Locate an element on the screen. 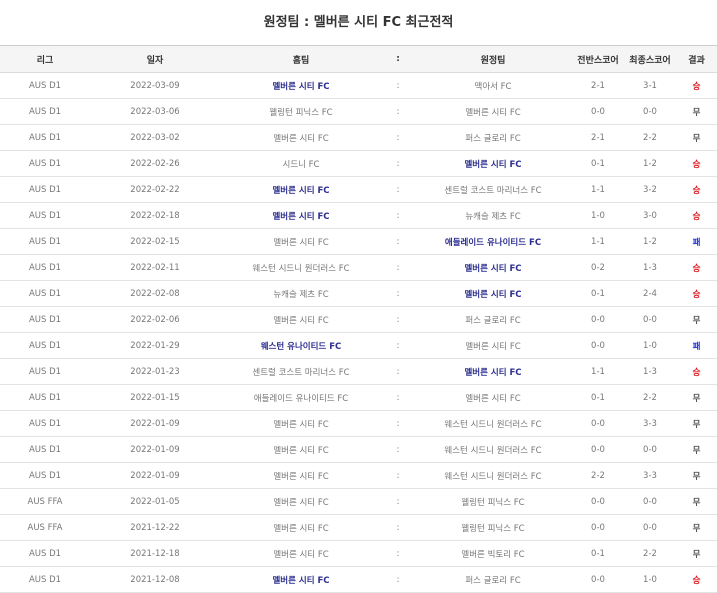 Image resolution: width=717 pixels, height=593 pixels. home-team-cell: 애들레이드 유나이티드 FC is located at coordinates (301, 397).